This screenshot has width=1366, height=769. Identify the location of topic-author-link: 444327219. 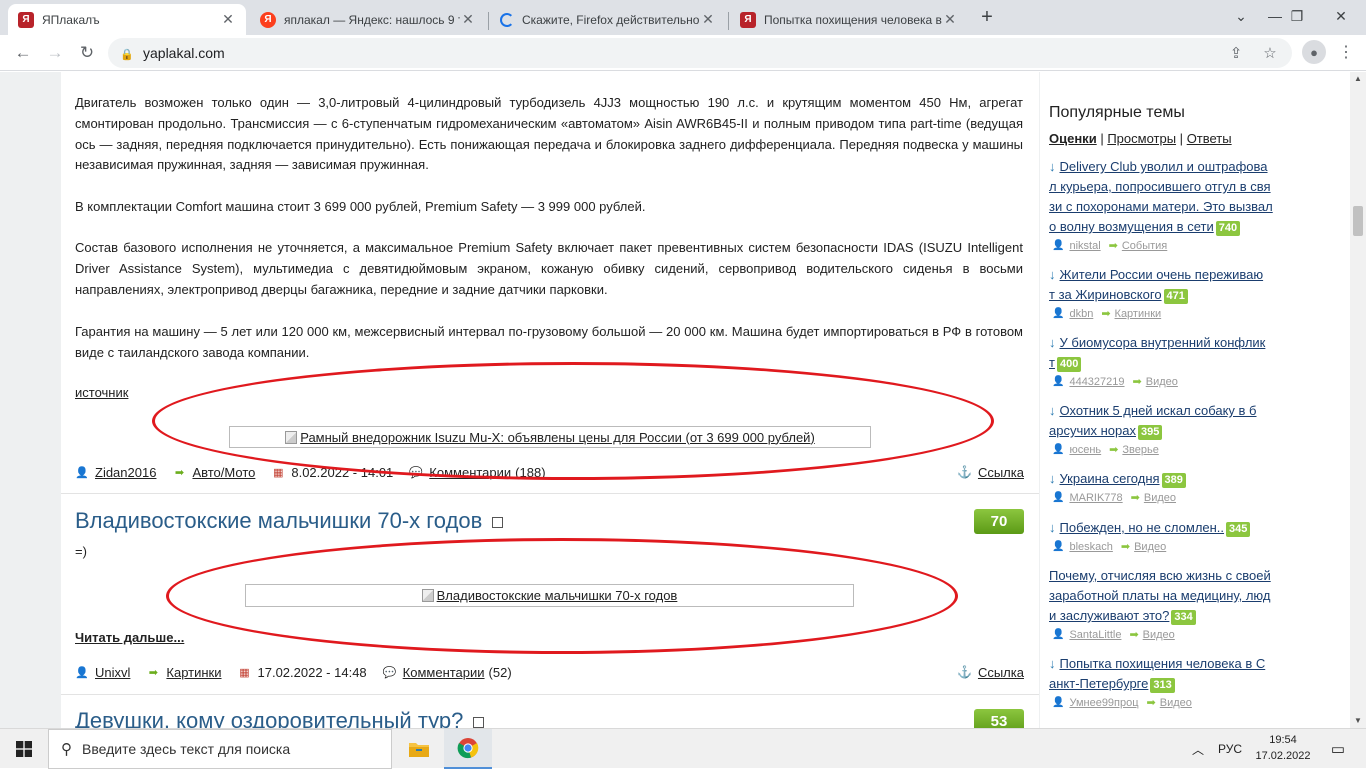
(1096, 382).